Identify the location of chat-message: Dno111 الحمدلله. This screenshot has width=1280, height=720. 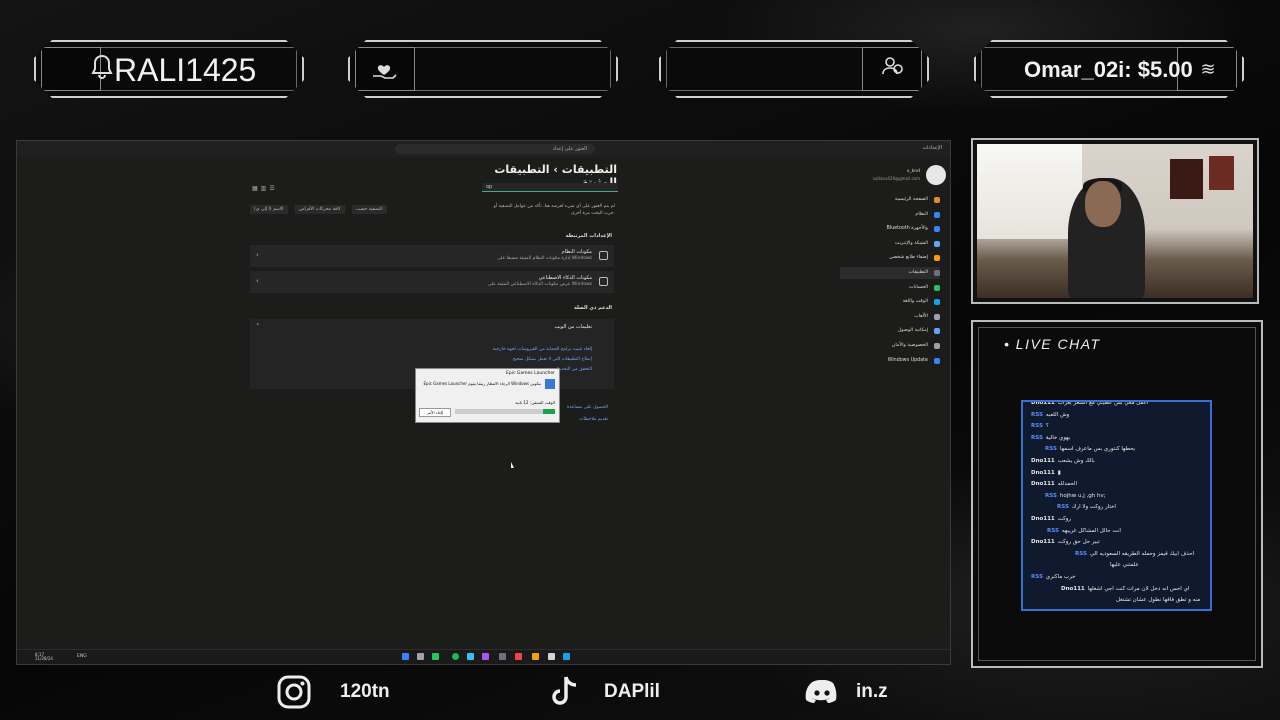
(1054, 484).